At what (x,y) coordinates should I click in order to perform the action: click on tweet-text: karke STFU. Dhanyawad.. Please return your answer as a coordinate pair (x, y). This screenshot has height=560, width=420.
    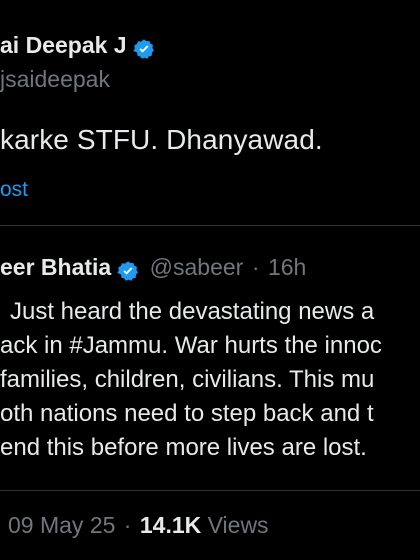
    Looking at the image, I should click on (161, 139).